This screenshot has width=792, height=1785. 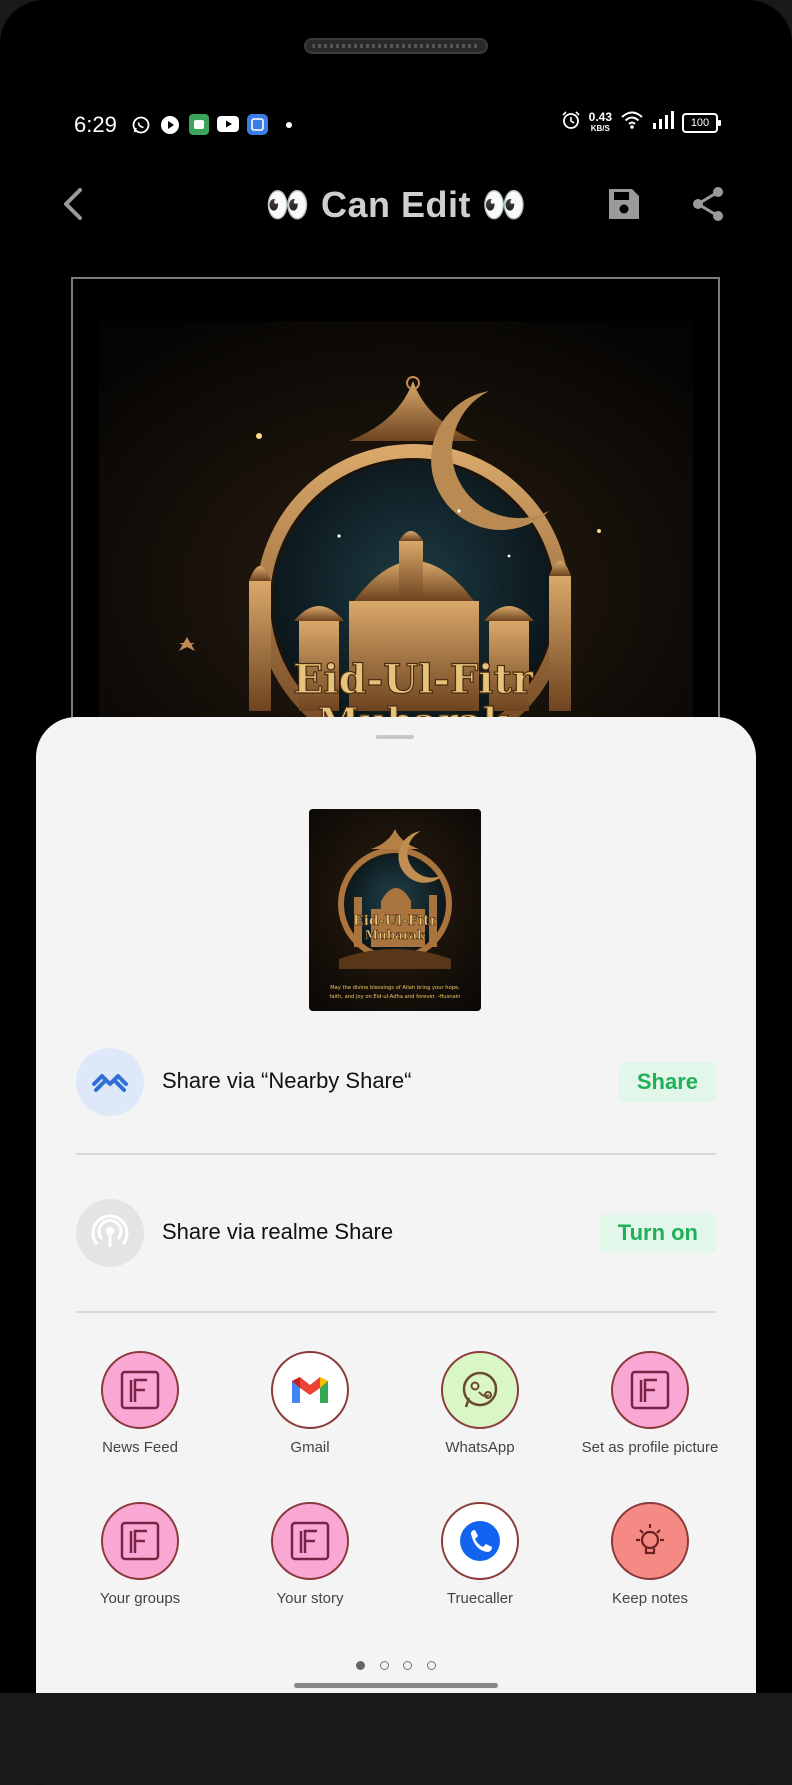 I want to click on app-set-as-profile-picture: Set as profile picture, so click(x=650, y=1403).